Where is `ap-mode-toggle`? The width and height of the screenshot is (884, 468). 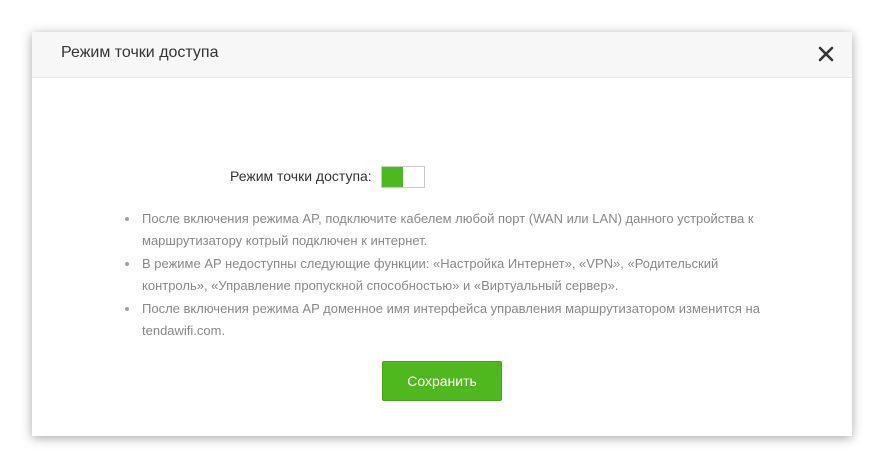 ap-mode-toggle is located at coordinates (403, 177).